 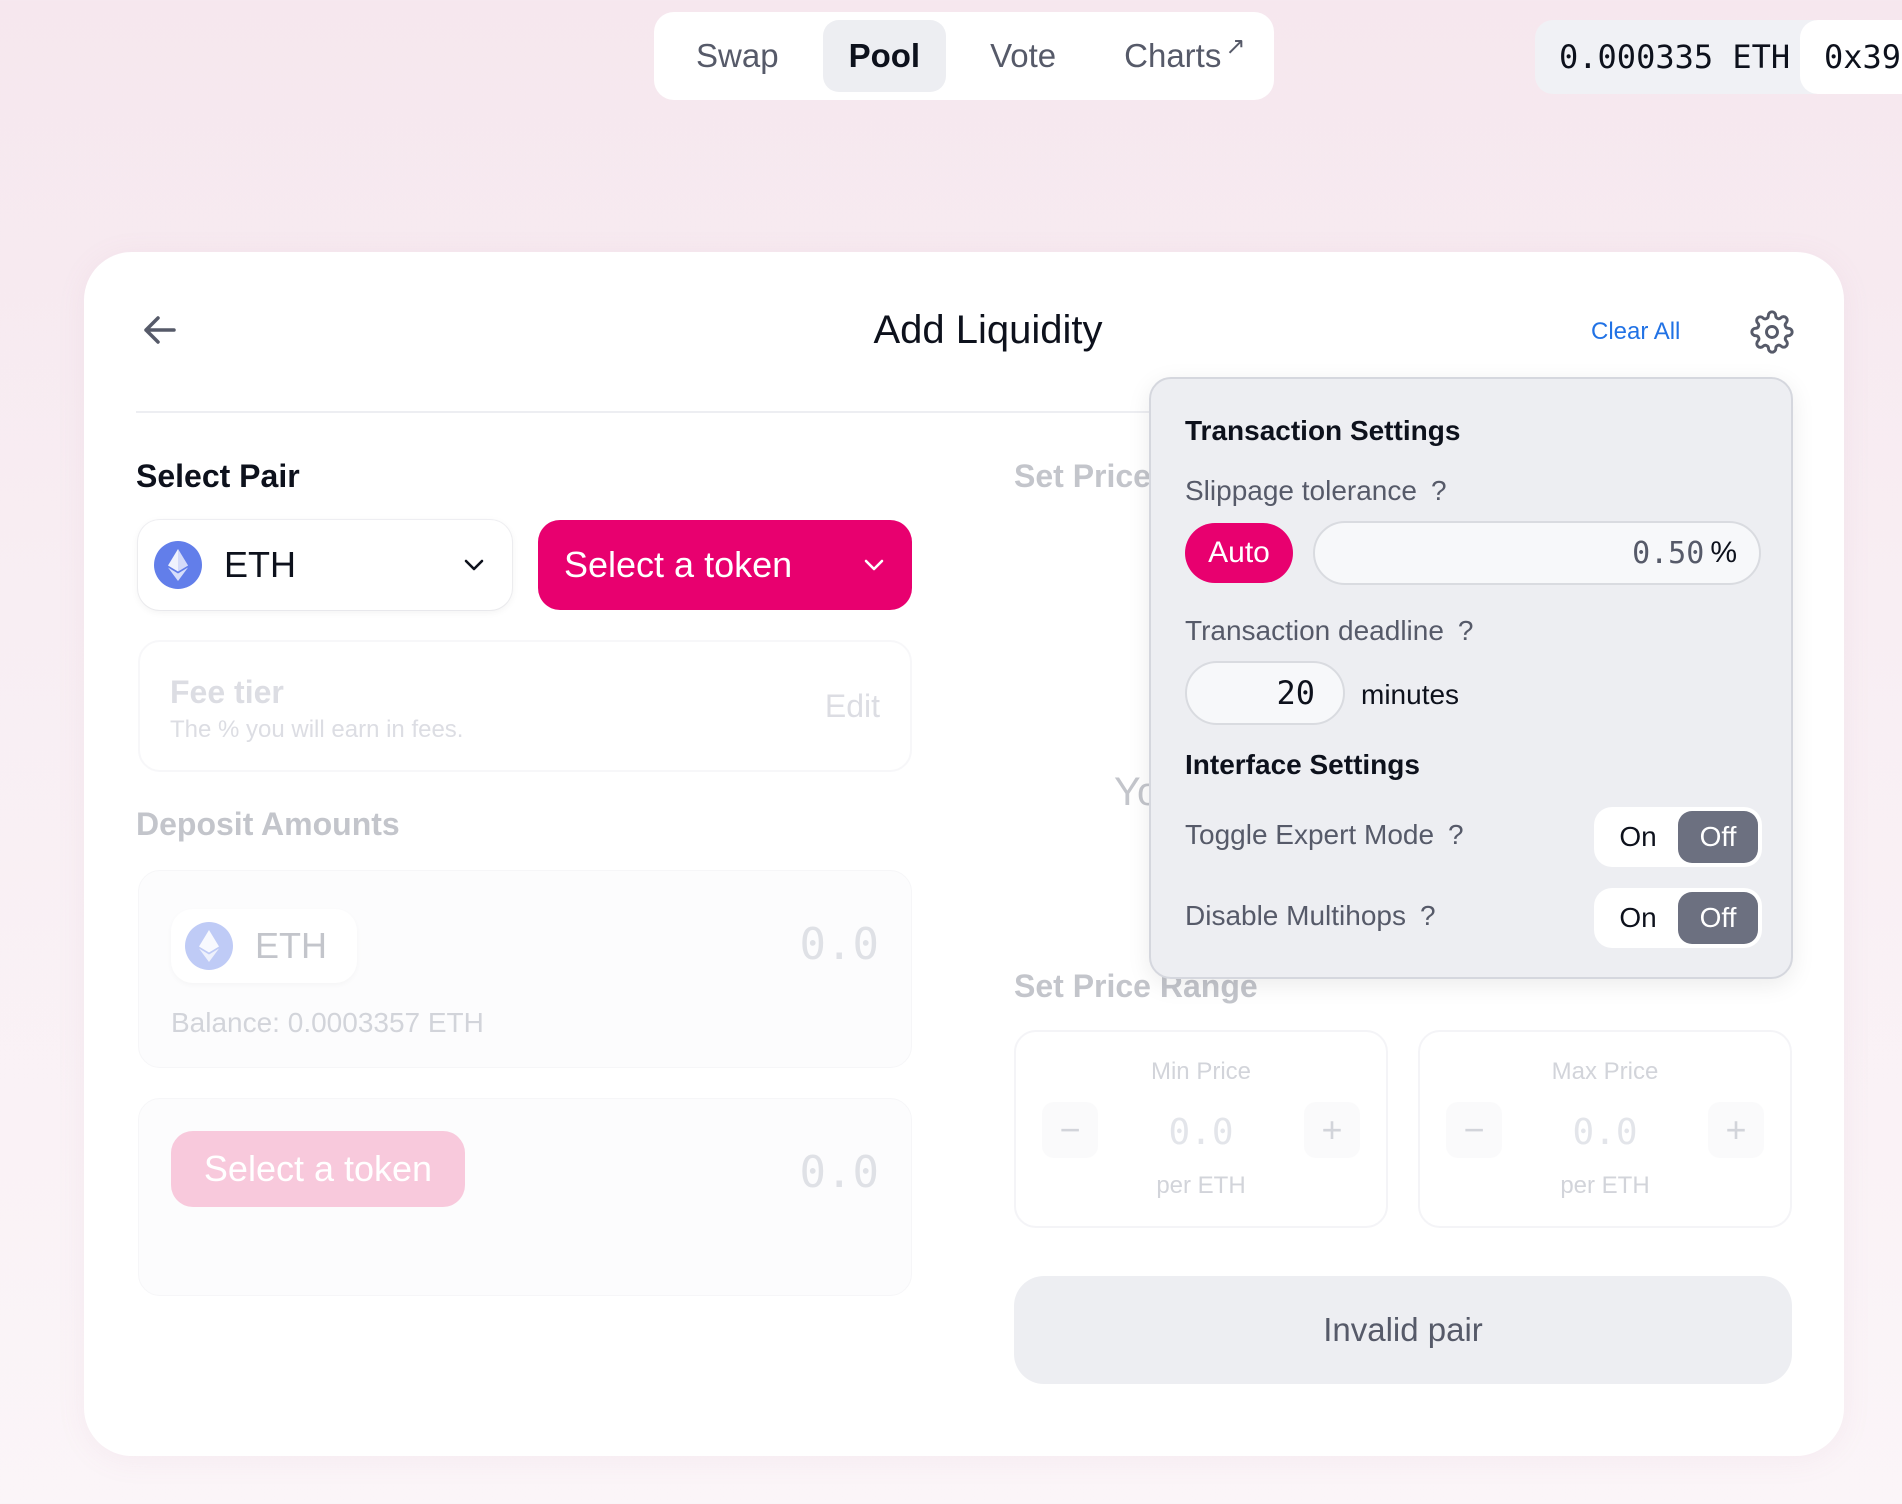 I want to click on deposit-a-token: ETH, so click(x=264, y=946).